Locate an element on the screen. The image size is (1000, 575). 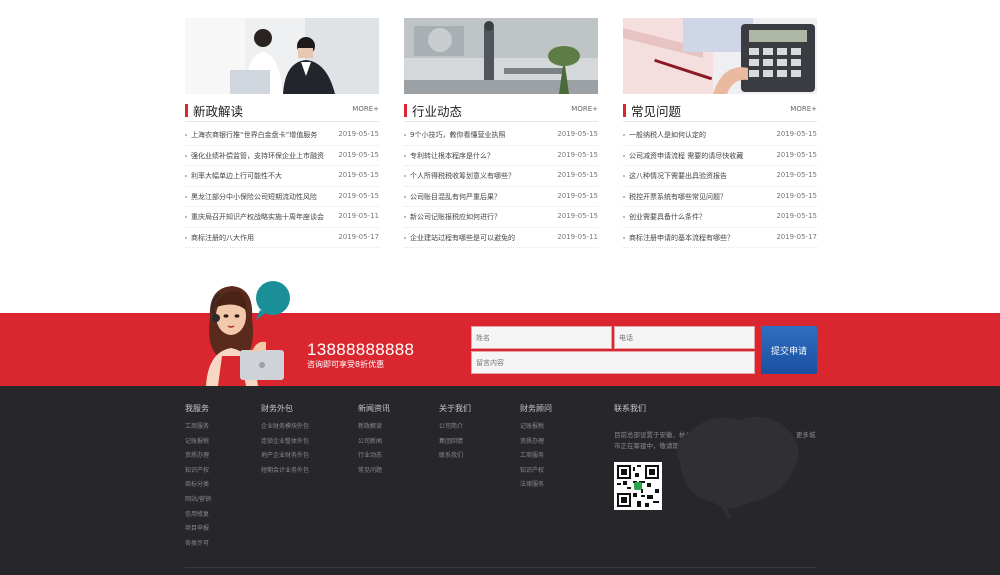
item-title: 个人所得税税收筹划意义有哪些？ is located at coordinates (462, 176).